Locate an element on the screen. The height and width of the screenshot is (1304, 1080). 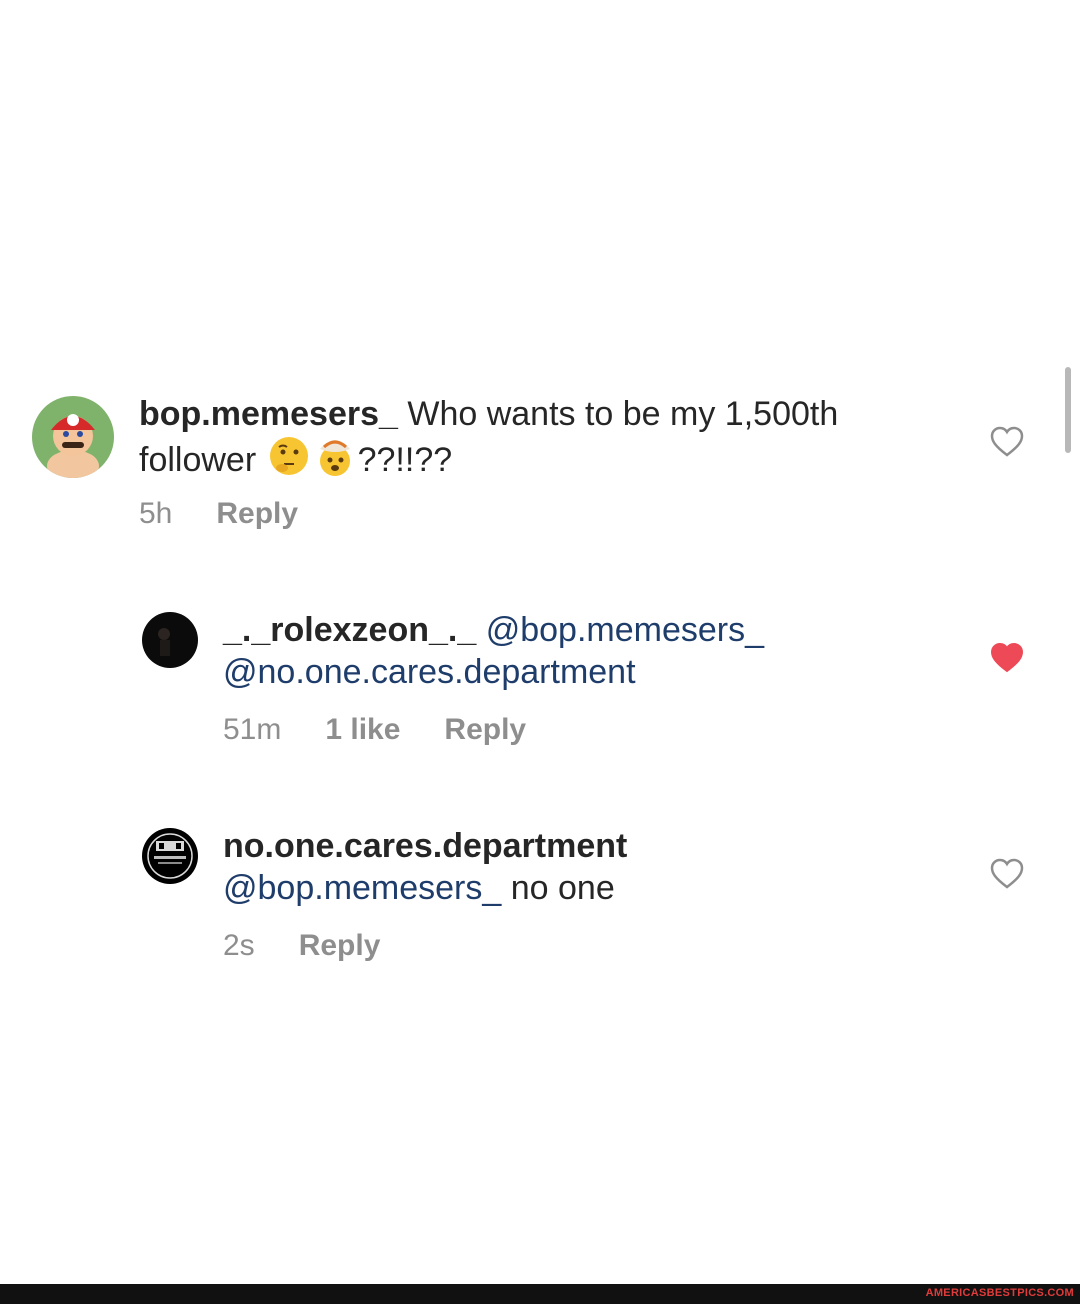
comment-meta: 2s Reply is located at coordinates (301, 946).